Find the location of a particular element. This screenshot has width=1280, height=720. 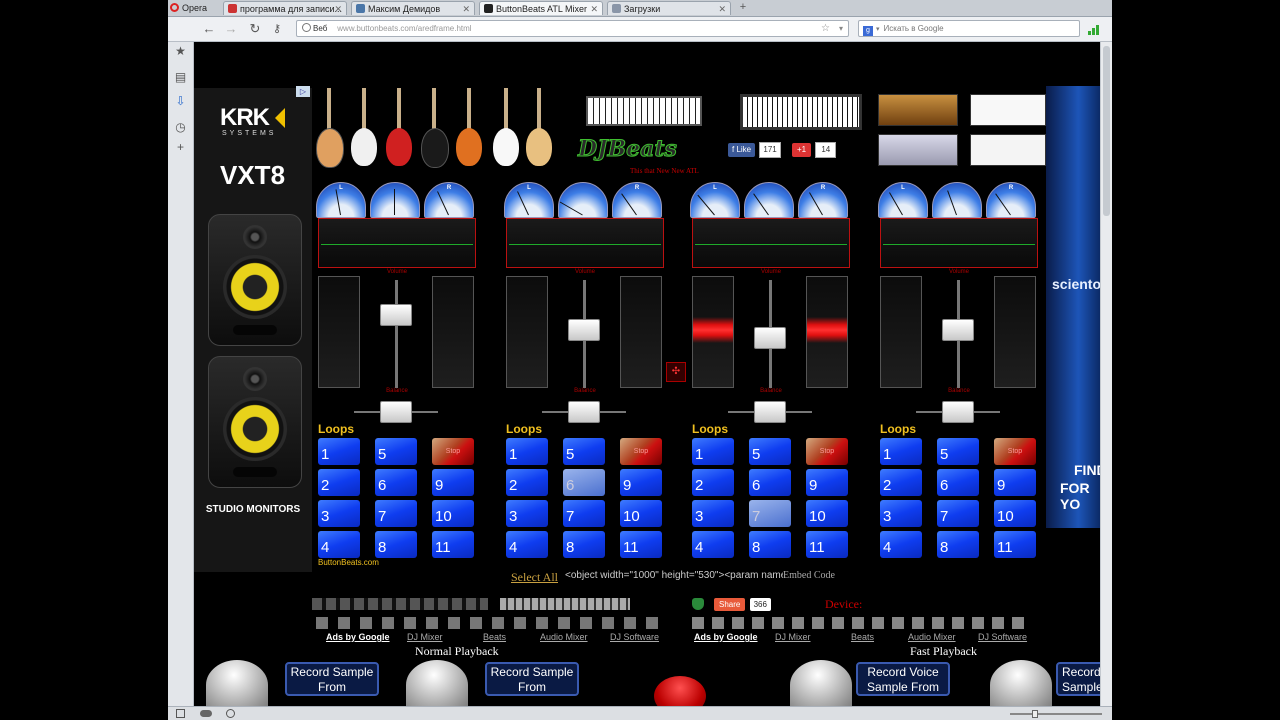

add-panel-icon: + is located at coordinates (180, 147).